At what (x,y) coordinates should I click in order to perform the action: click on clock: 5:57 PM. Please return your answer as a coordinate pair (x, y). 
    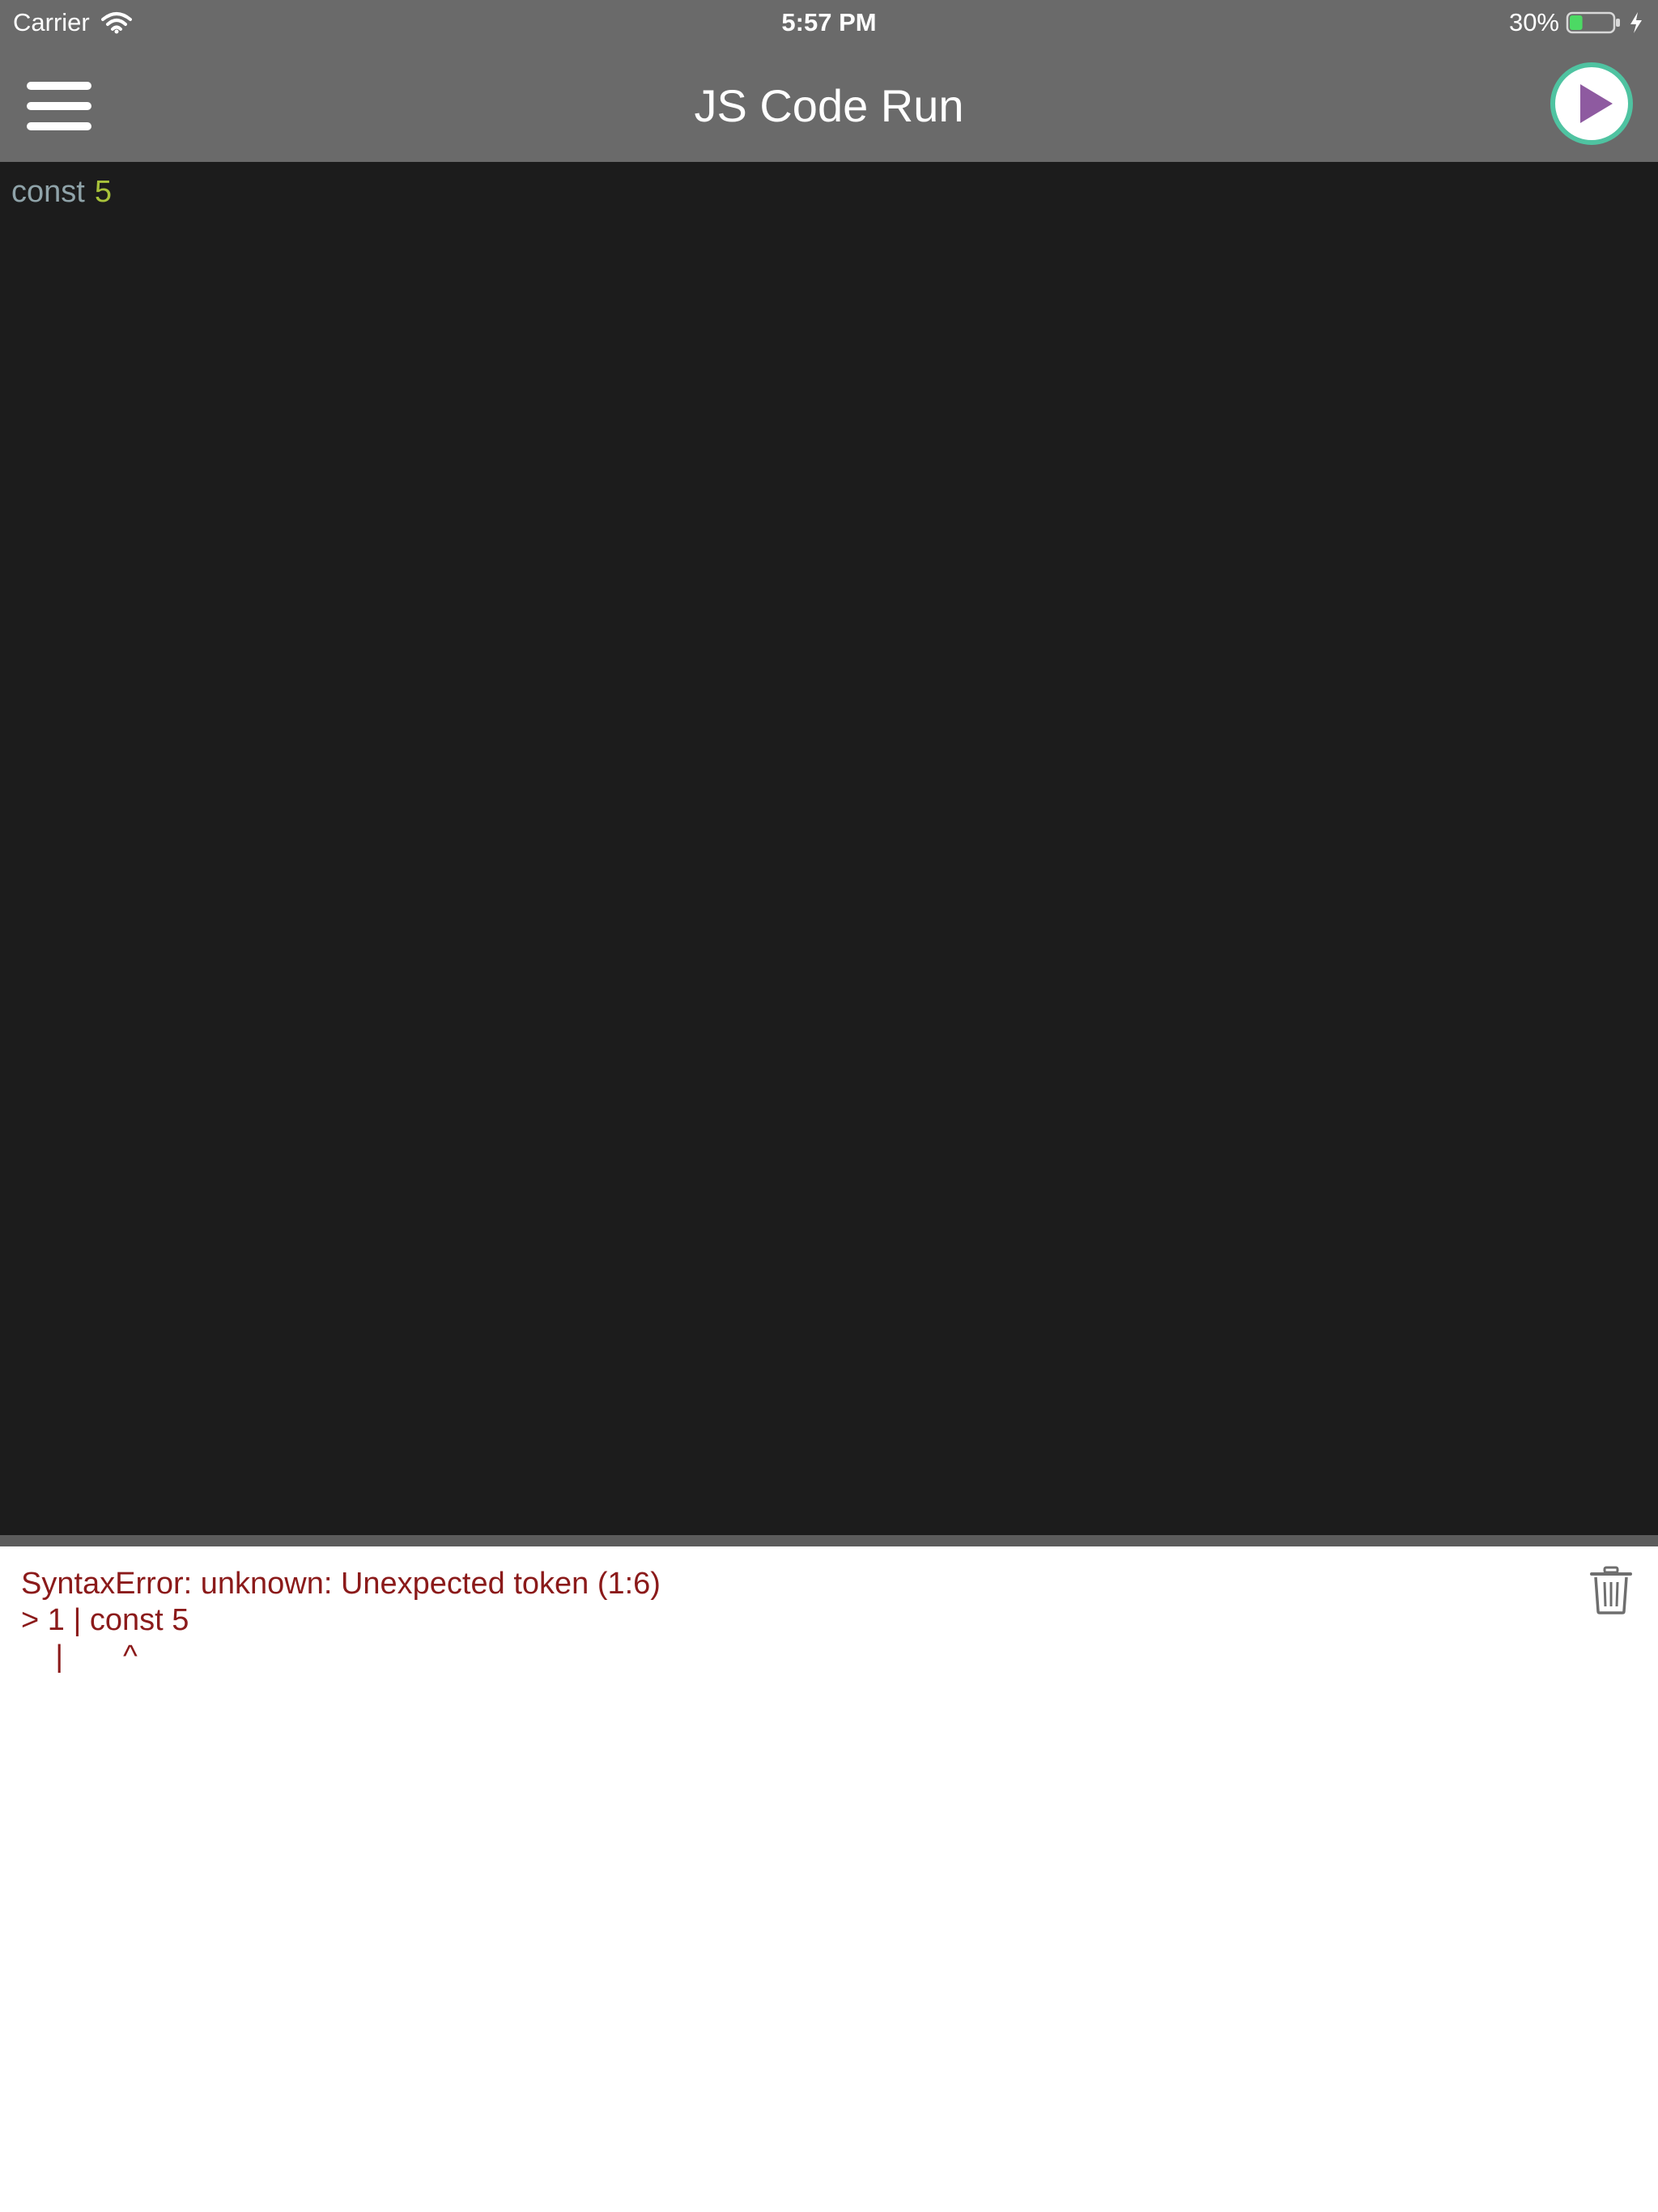
    Looking at the image, I should click on (829, 22).